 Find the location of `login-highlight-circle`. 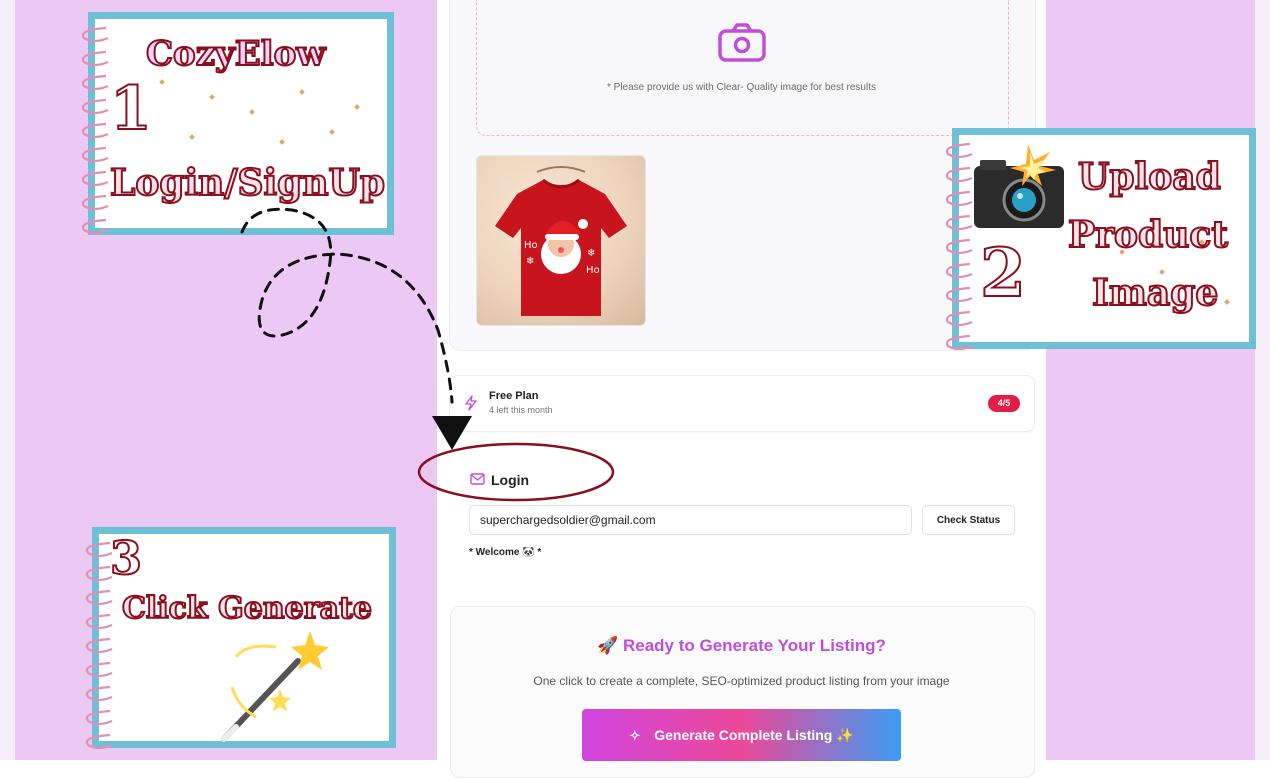

login-highlight-circle is located at coordinates (516, 472).